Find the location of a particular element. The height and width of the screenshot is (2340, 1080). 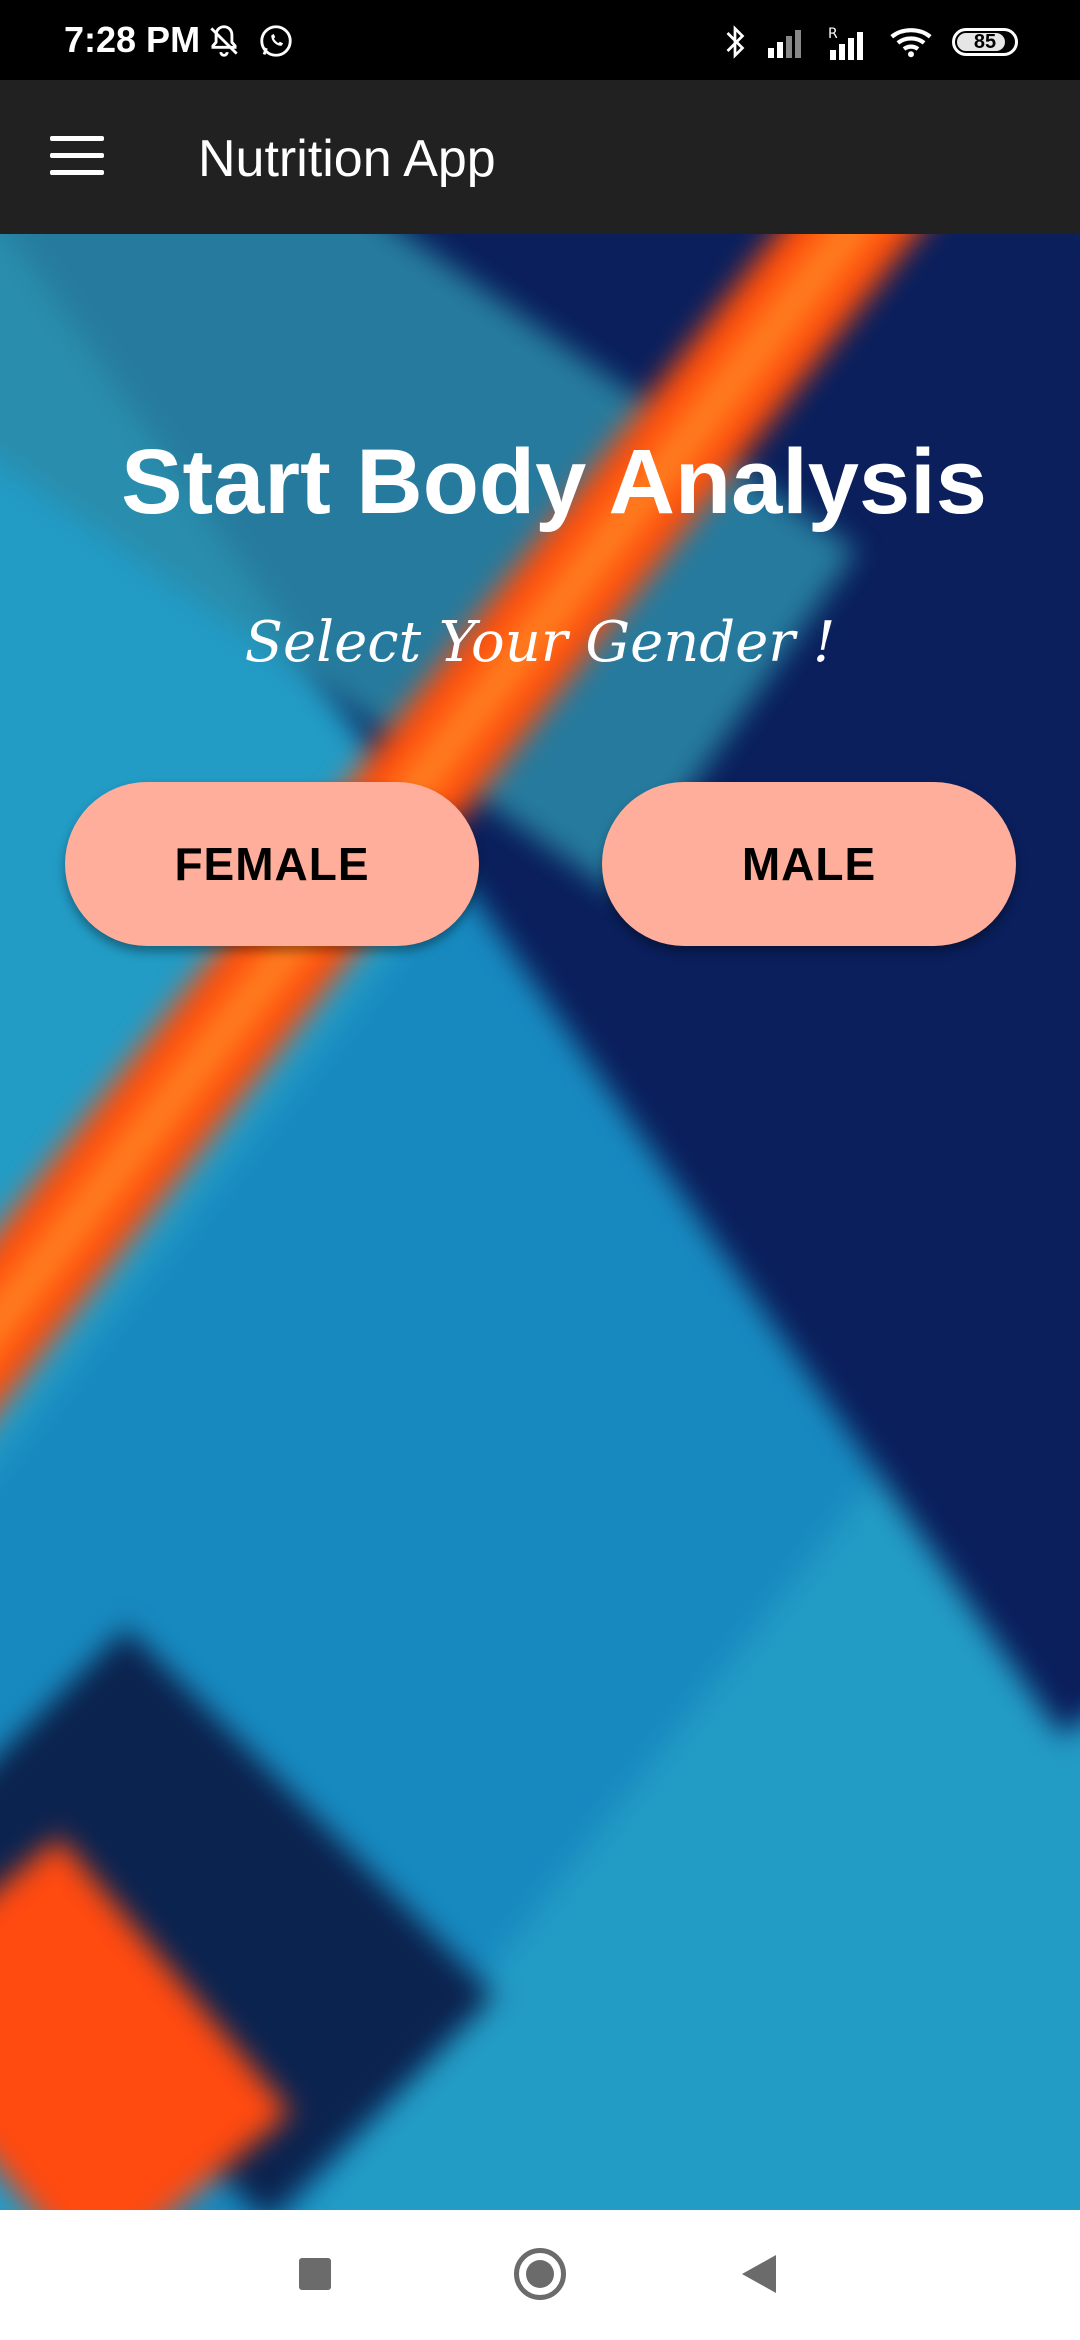

page-subtitle: Select Your Gender ! is located at coordinates (540, 642).